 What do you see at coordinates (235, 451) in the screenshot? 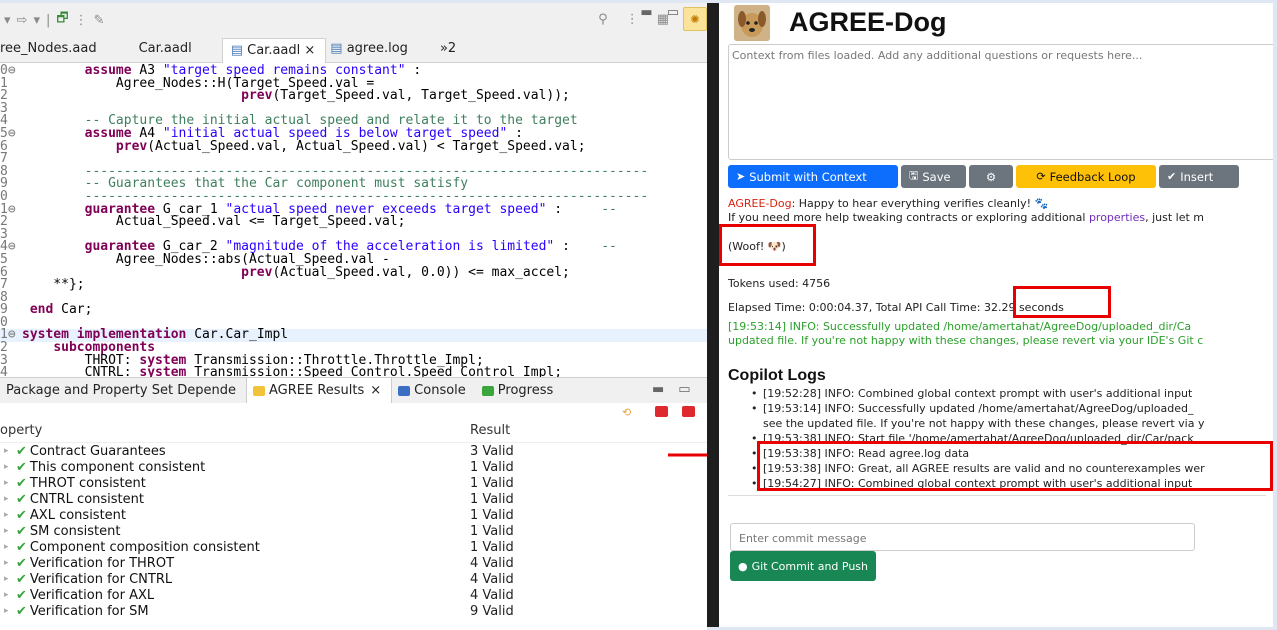
I see `result-name: ▸ ✔ Contract Guarantees` at bounding box center [235, 451].